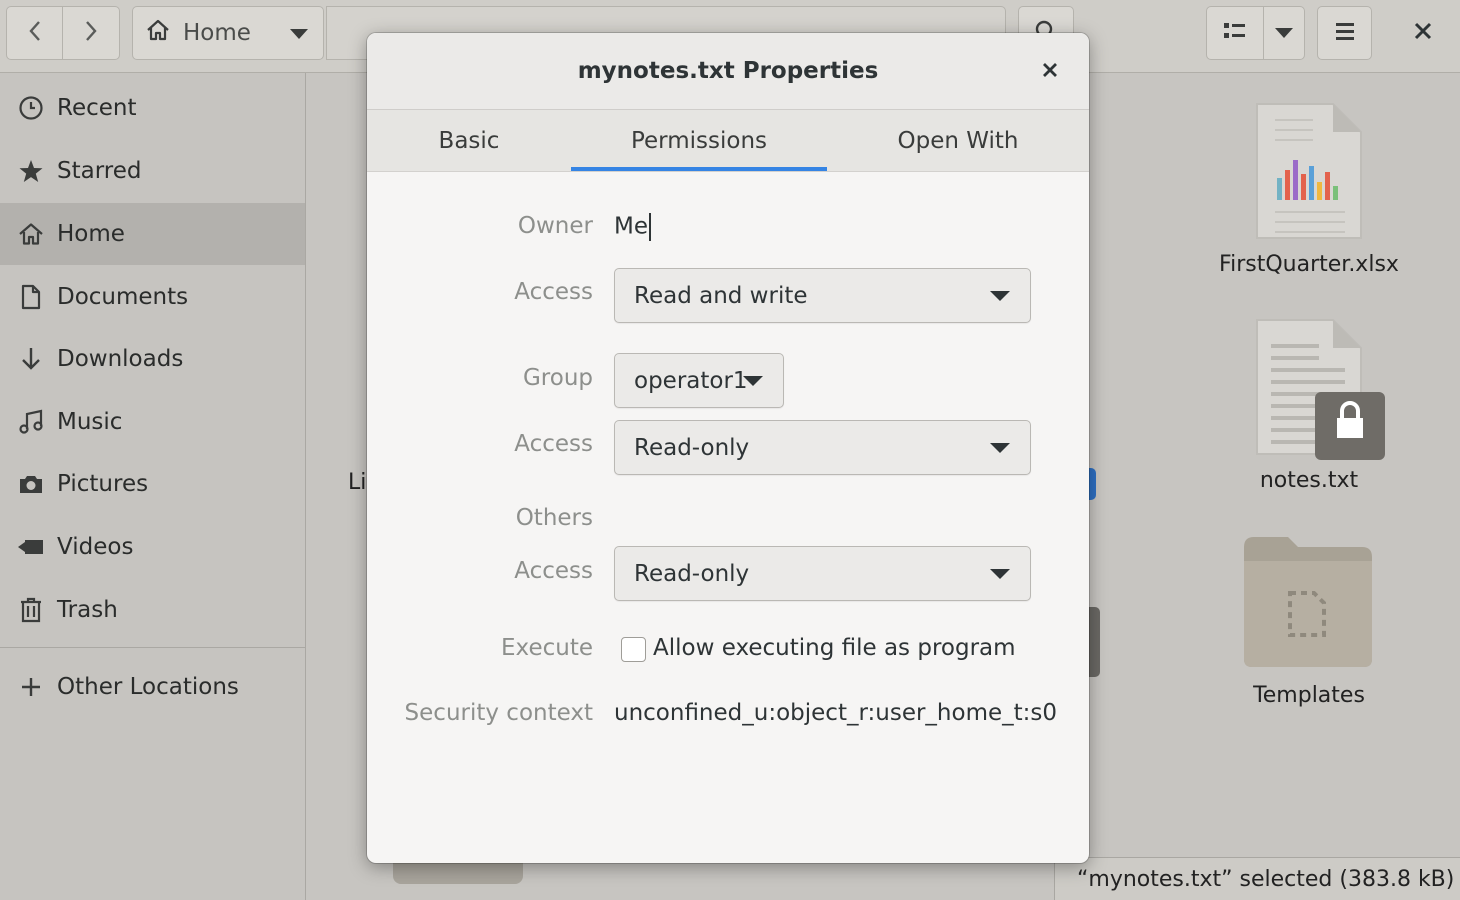  What do you see at coordinates (1320, 392) in the screenshot?
I see `locked-text-file-icon` at bounding box center [1320, 392].